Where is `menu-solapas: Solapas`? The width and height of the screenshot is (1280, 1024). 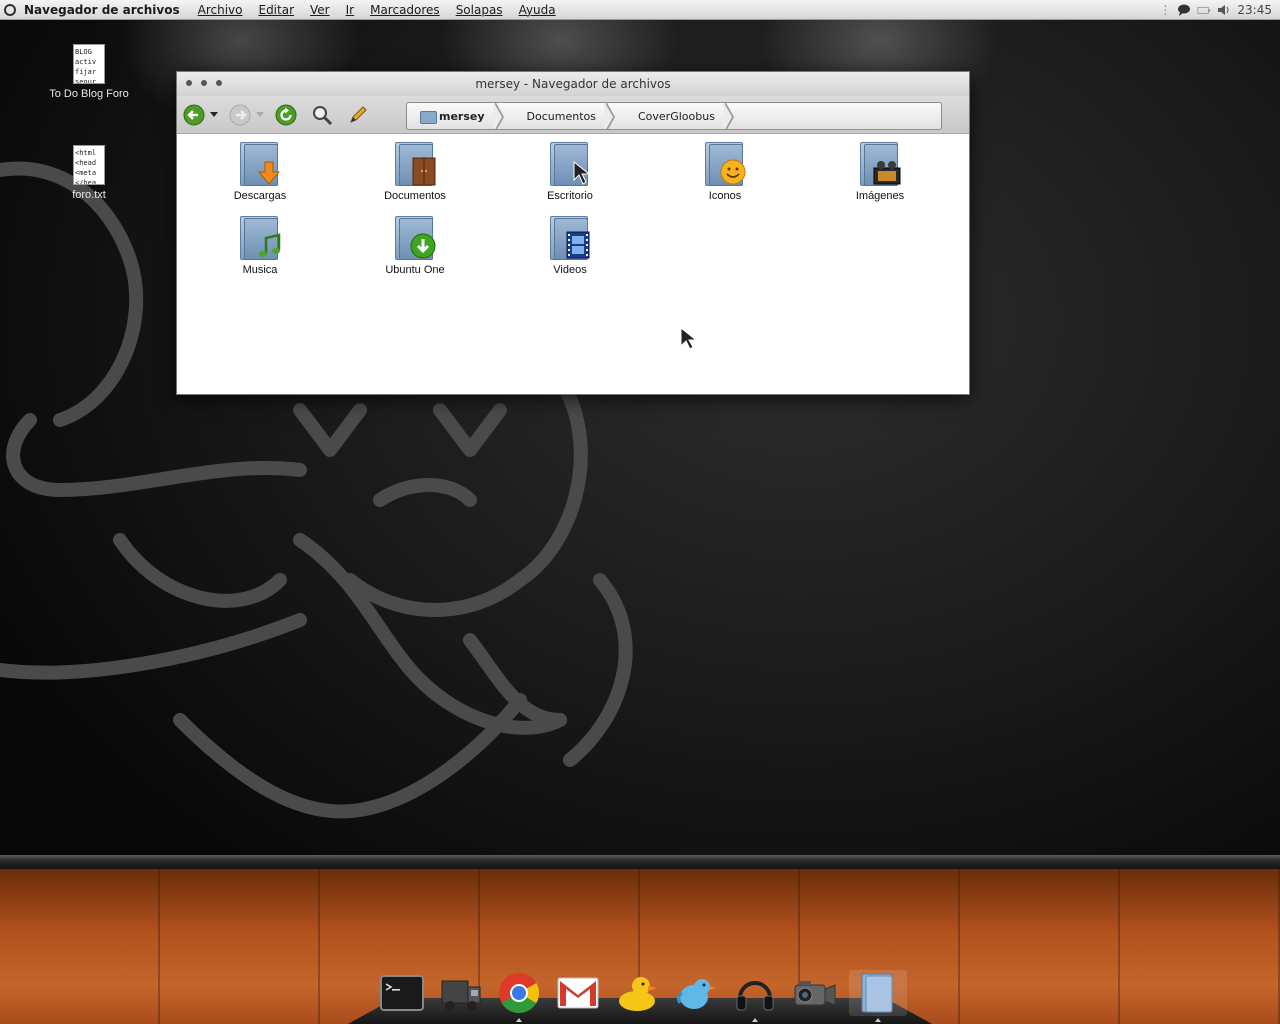 menu-solapas: Solapas is located at coordinates (479, 10).